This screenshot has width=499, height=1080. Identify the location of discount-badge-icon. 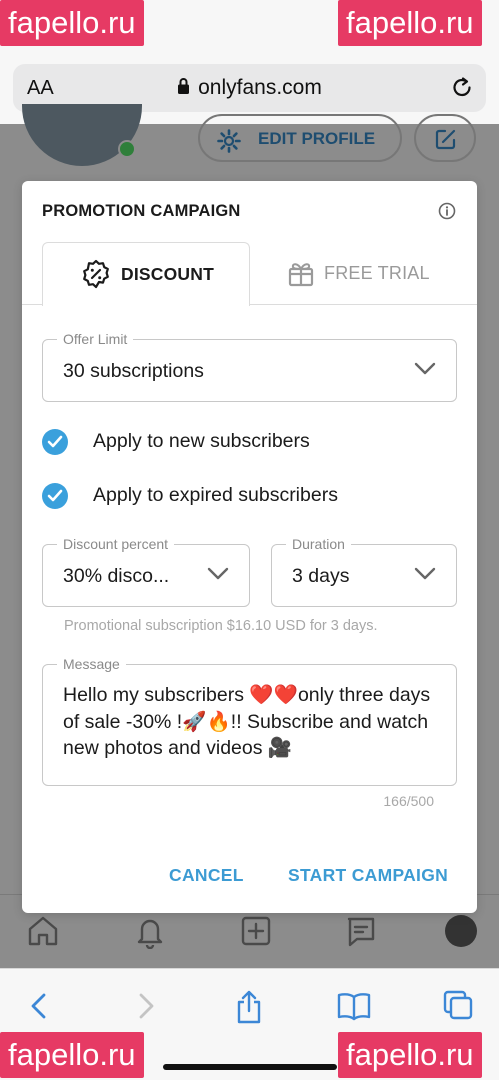
(96, 276).